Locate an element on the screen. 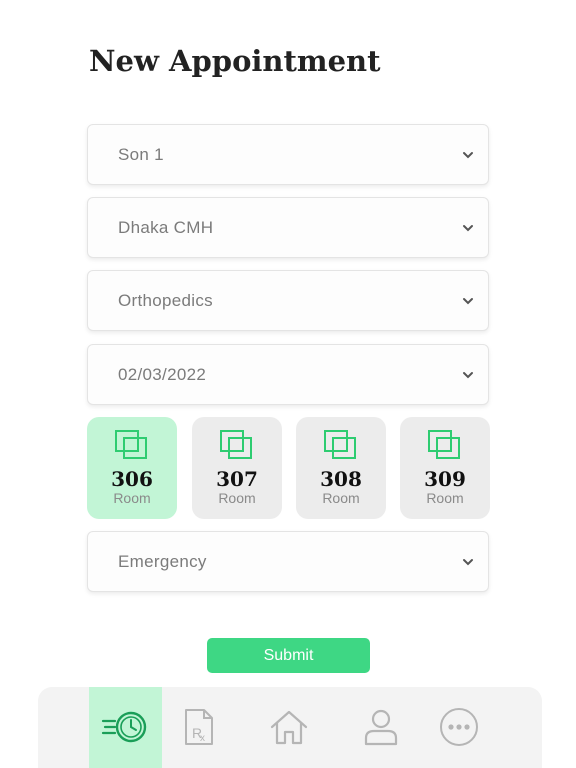 The width and height of the screenshot is (576, 768). patient-select: Son 1 is located at coordinates (288, 154).